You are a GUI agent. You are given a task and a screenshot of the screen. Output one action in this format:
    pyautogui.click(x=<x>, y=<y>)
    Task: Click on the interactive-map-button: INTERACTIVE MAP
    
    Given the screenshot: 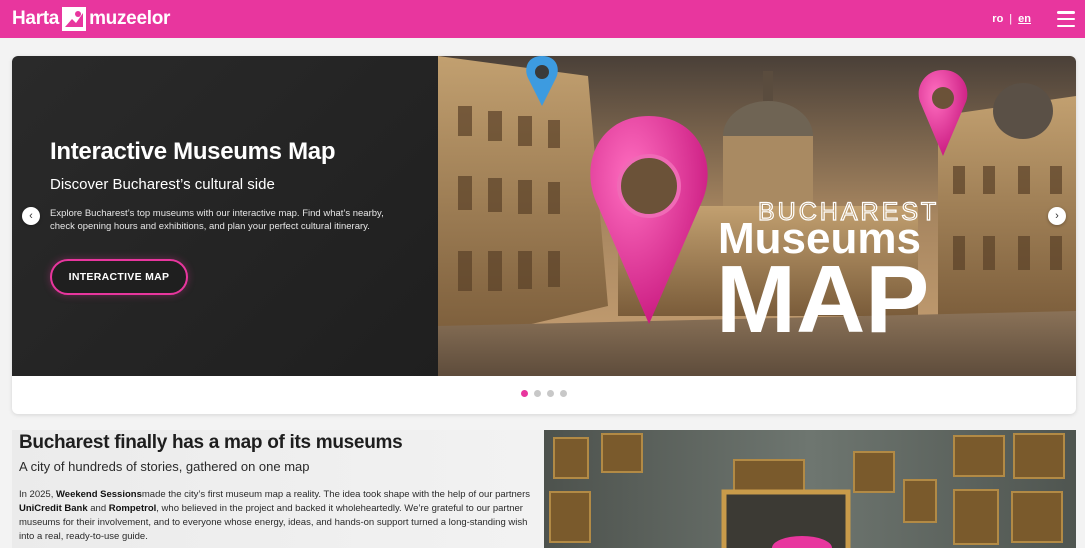 What is the action you would take?
    pyautogui.click(x=119, y=277)
    